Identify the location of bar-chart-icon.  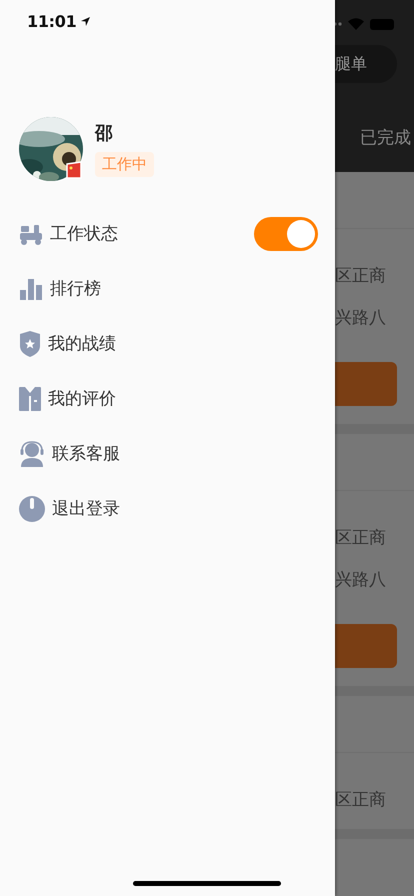
(31, 289).